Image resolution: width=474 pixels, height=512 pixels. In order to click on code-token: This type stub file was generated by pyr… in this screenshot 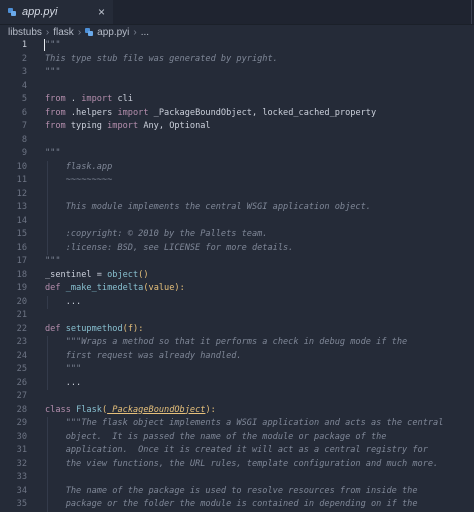, I will do `click(161, 58)`.